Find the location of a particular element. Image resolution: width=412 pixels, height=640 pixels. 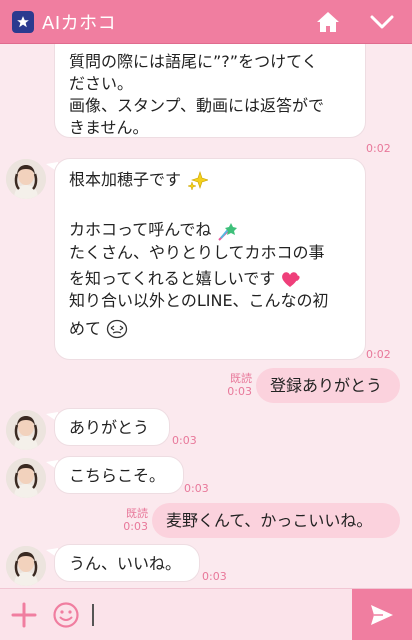

chevron-down-icon is located at coordinates (382, 22).